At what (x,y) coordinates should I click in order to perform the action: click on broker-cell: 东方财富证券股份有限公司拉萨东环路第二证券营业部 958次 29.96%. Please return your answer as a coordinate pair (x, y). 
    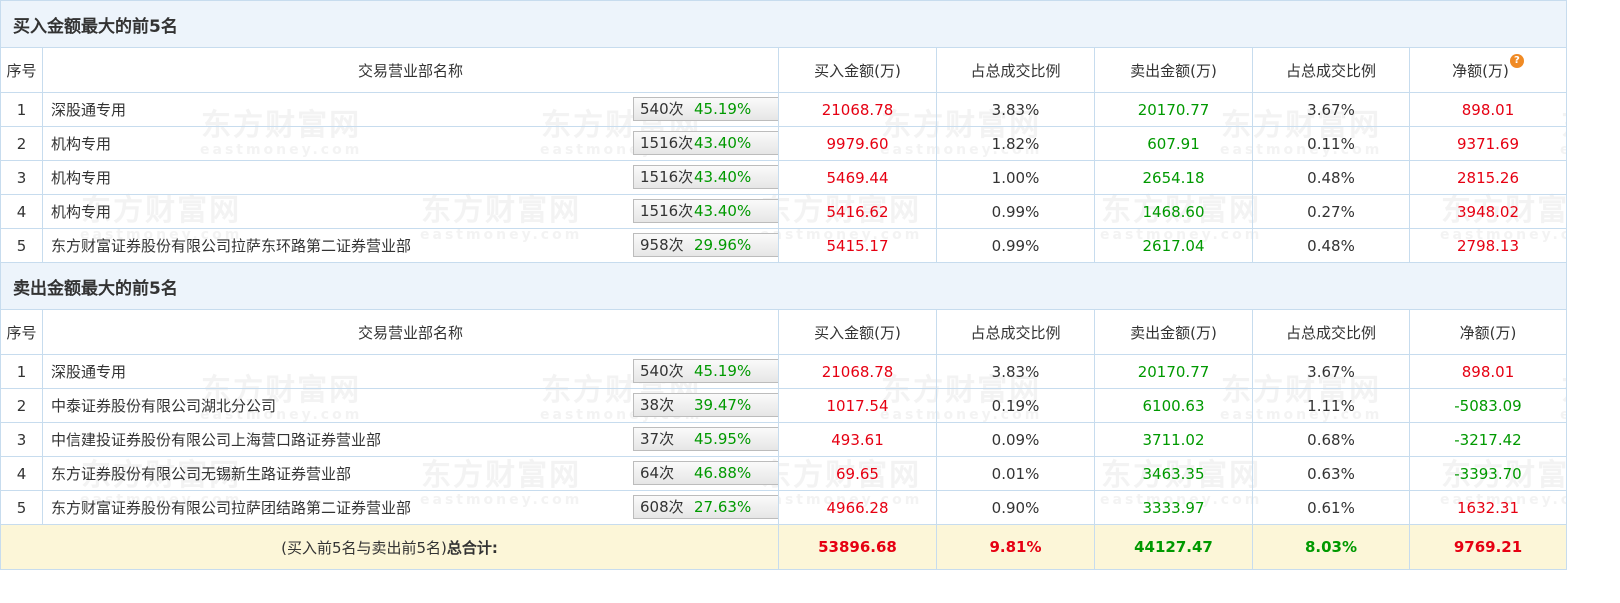
    Looking at the image, I should click on (410, 245).